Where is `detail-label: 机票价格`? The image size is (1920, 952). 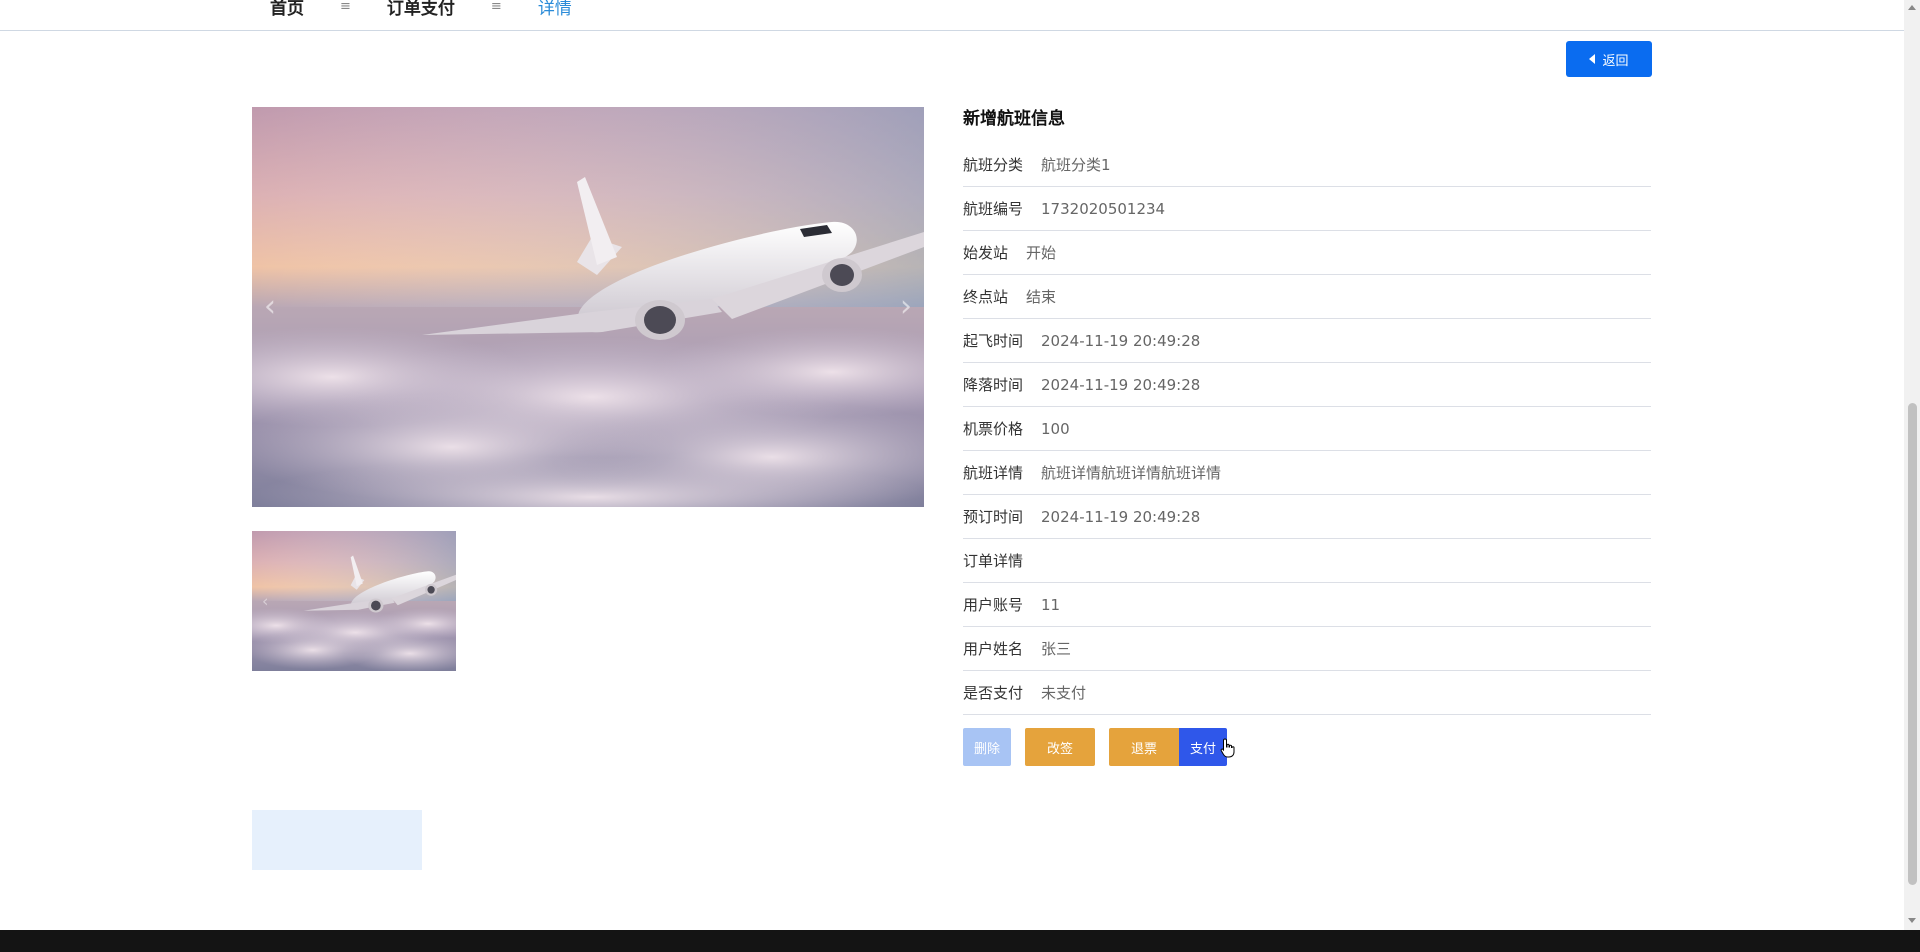 detail-label: 机票价格 is located at coordinates (993, 429).